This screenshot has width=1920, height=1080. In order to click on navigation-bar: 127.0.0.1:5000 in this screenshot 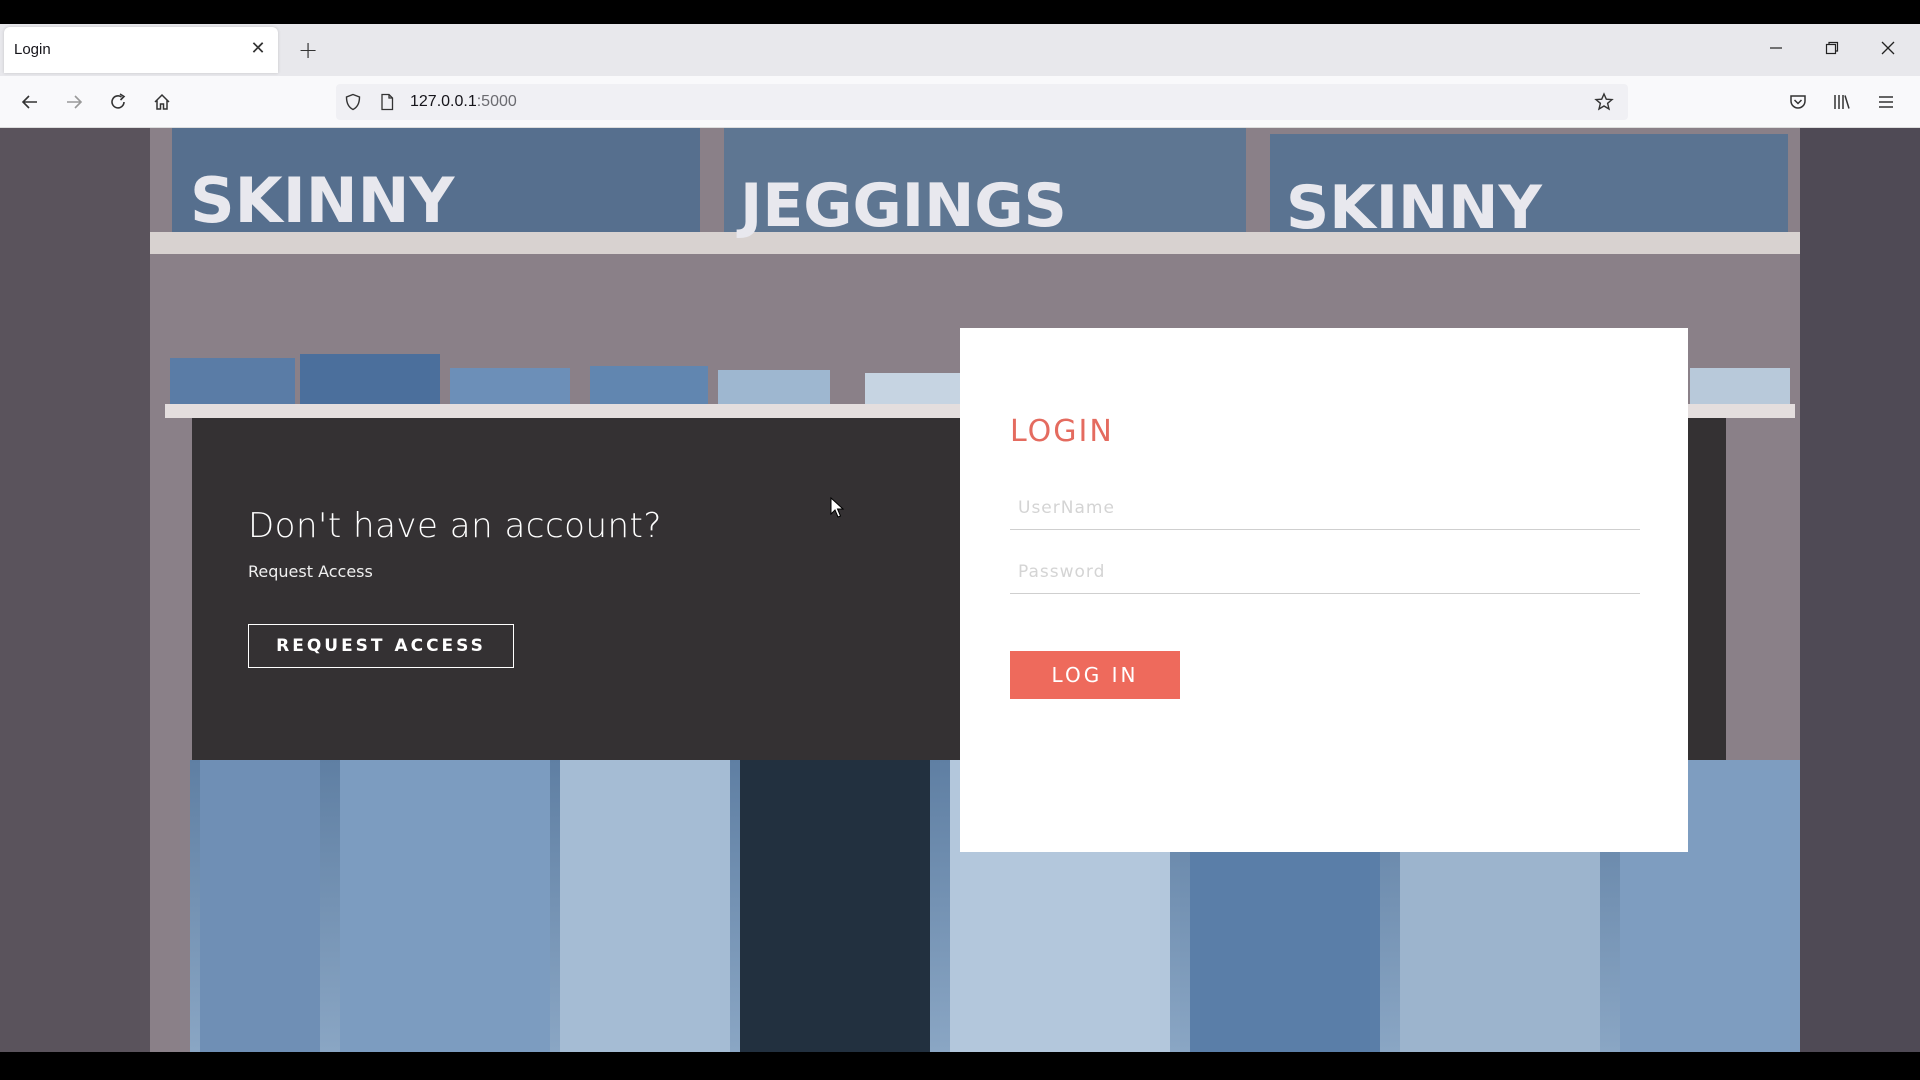, I will do `click(960, 102)`.